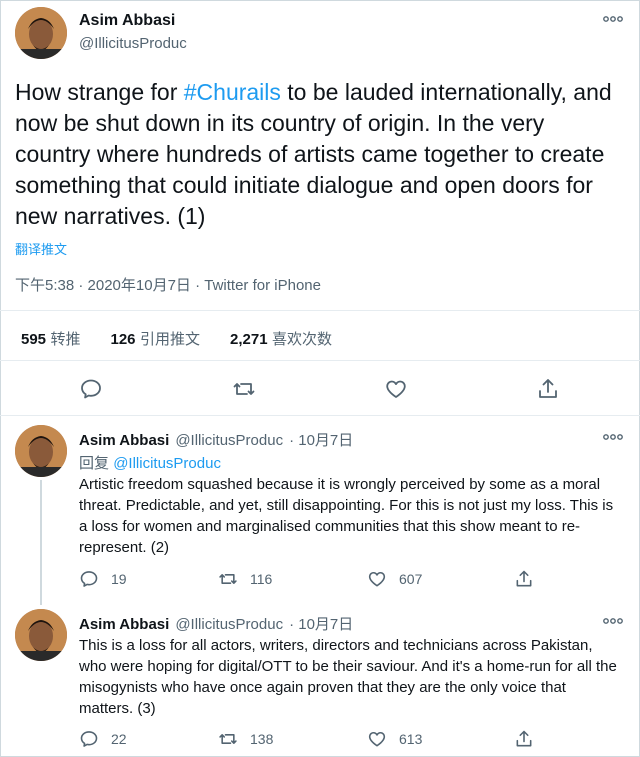 Image resolution: width=640 pixels, height=757 pixels. Describe the element at coordinates (65, 339) in the screenshot. I see `retweets-label: 转推` at that location.